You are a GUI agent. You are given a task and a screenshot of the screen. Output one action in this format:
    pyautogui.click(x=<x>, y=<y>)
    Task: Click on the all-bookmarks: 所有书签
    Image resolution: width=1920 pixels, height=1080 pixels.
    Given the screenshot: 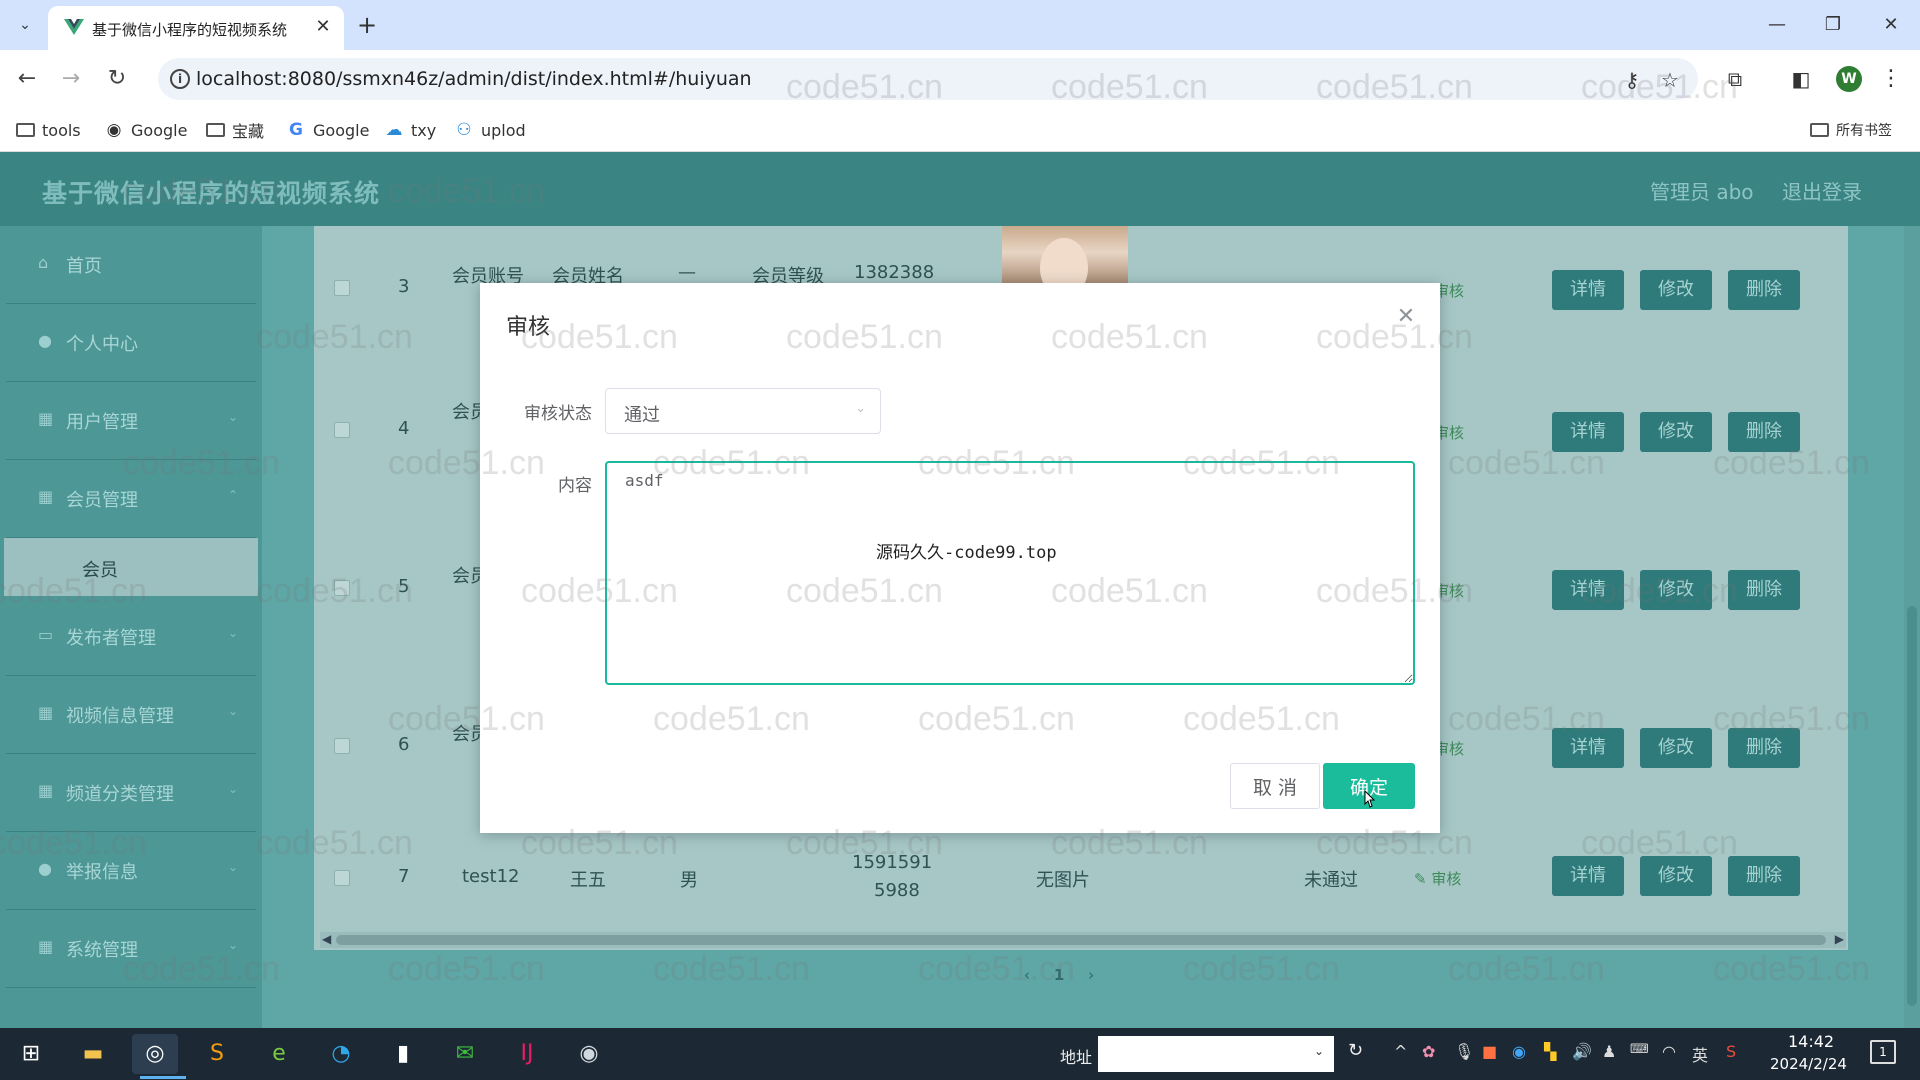 What is the action you would take?
    pyautogui.click(x=1851, y=130)
    